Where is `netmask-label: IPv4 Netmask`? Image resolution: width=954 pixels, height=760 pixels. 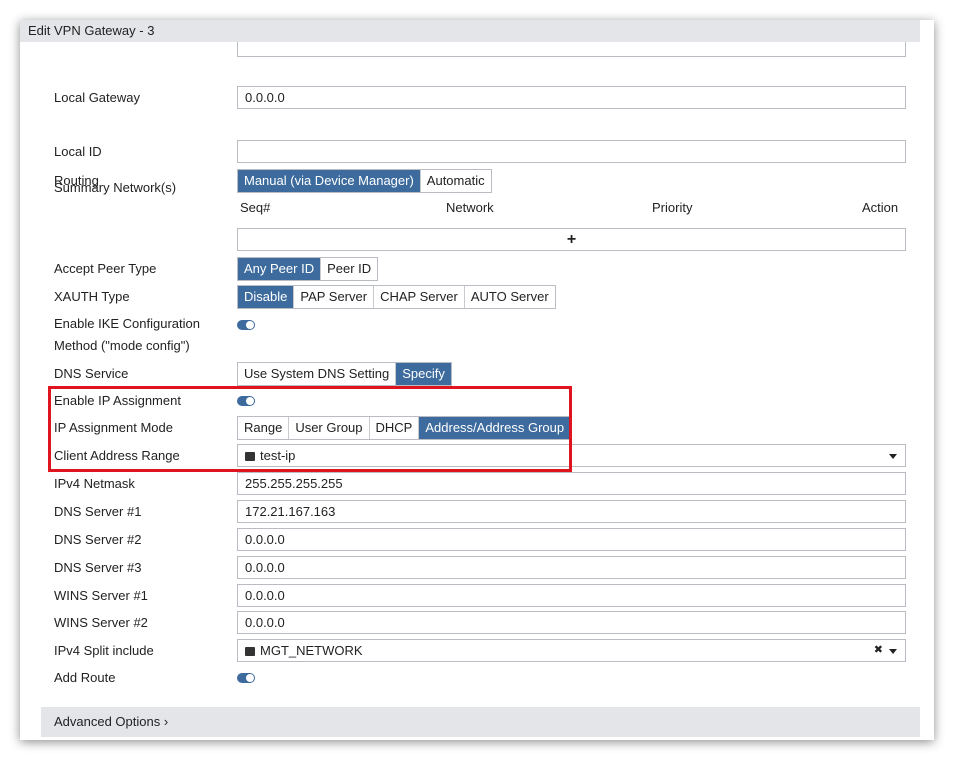 netmask-label: IPv4 Netmask is located at coordinates (94, 483).